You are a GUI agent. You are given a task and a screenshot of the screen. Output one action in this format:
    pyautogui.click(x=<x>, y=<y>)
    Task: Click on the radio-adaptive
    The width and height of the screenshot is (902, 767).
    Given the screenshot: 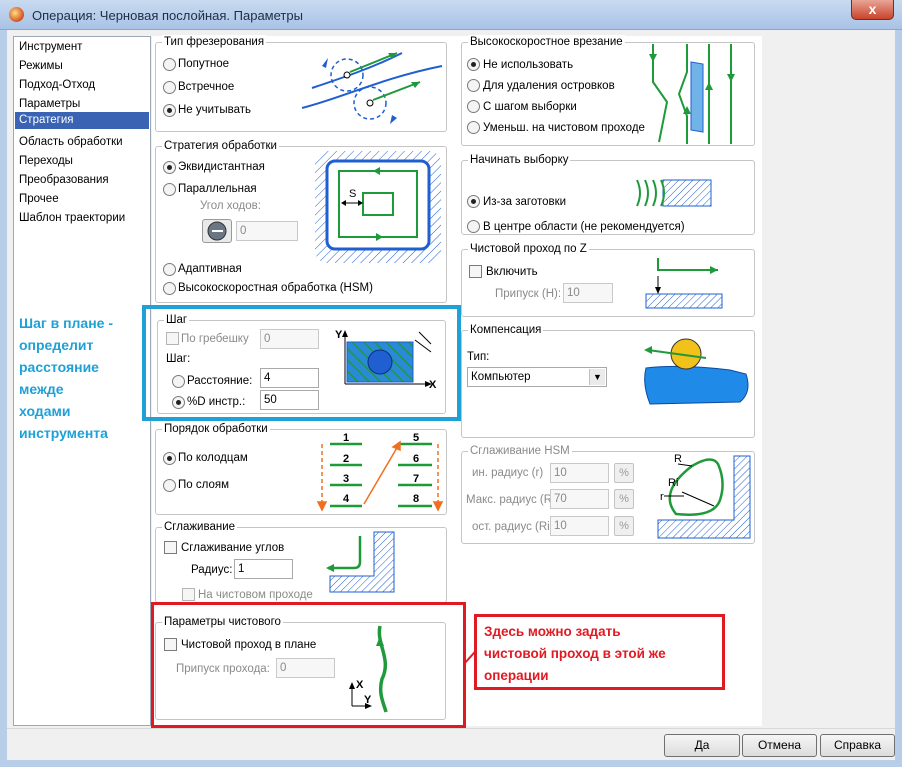 What is the action you would take?
    pyautogui.click(x=169, y=269)
    